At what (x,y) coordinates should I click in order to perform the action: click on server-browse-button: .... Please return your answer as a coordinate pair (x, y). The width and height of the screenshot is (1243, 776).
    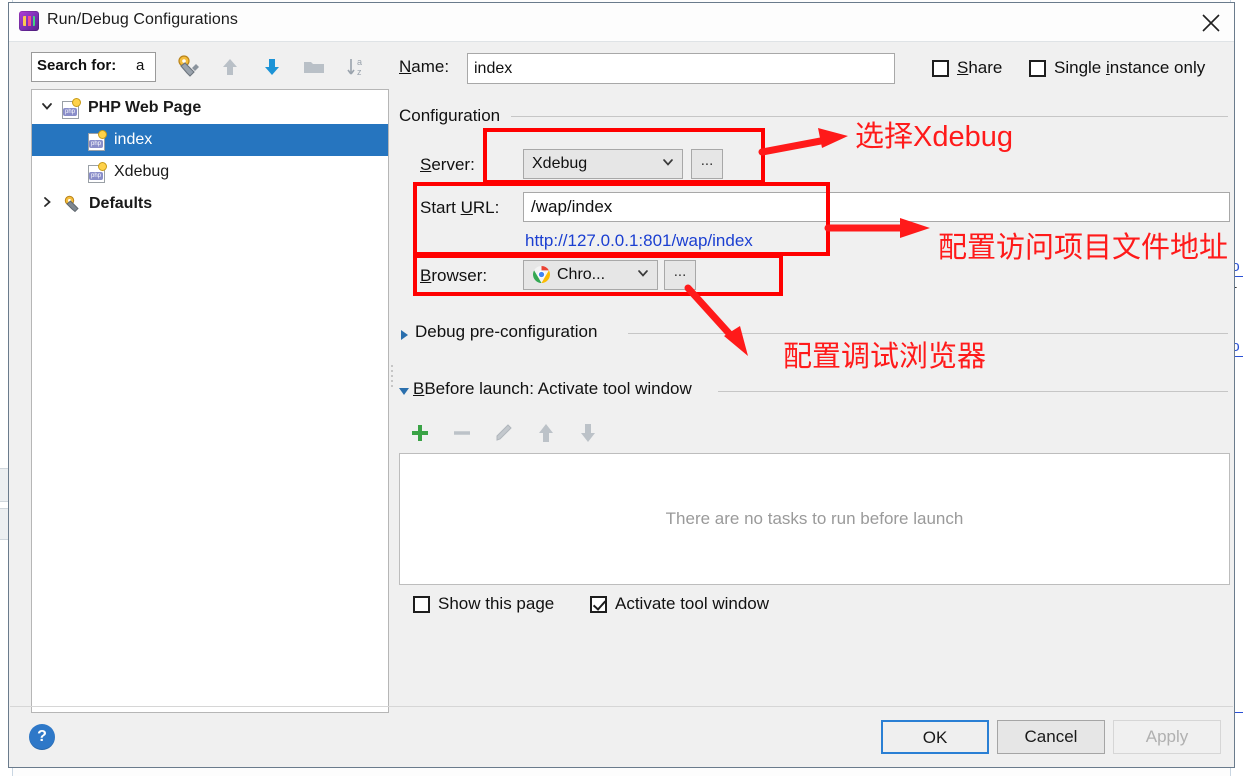
    Looking at the image, I should click on (707, 164).